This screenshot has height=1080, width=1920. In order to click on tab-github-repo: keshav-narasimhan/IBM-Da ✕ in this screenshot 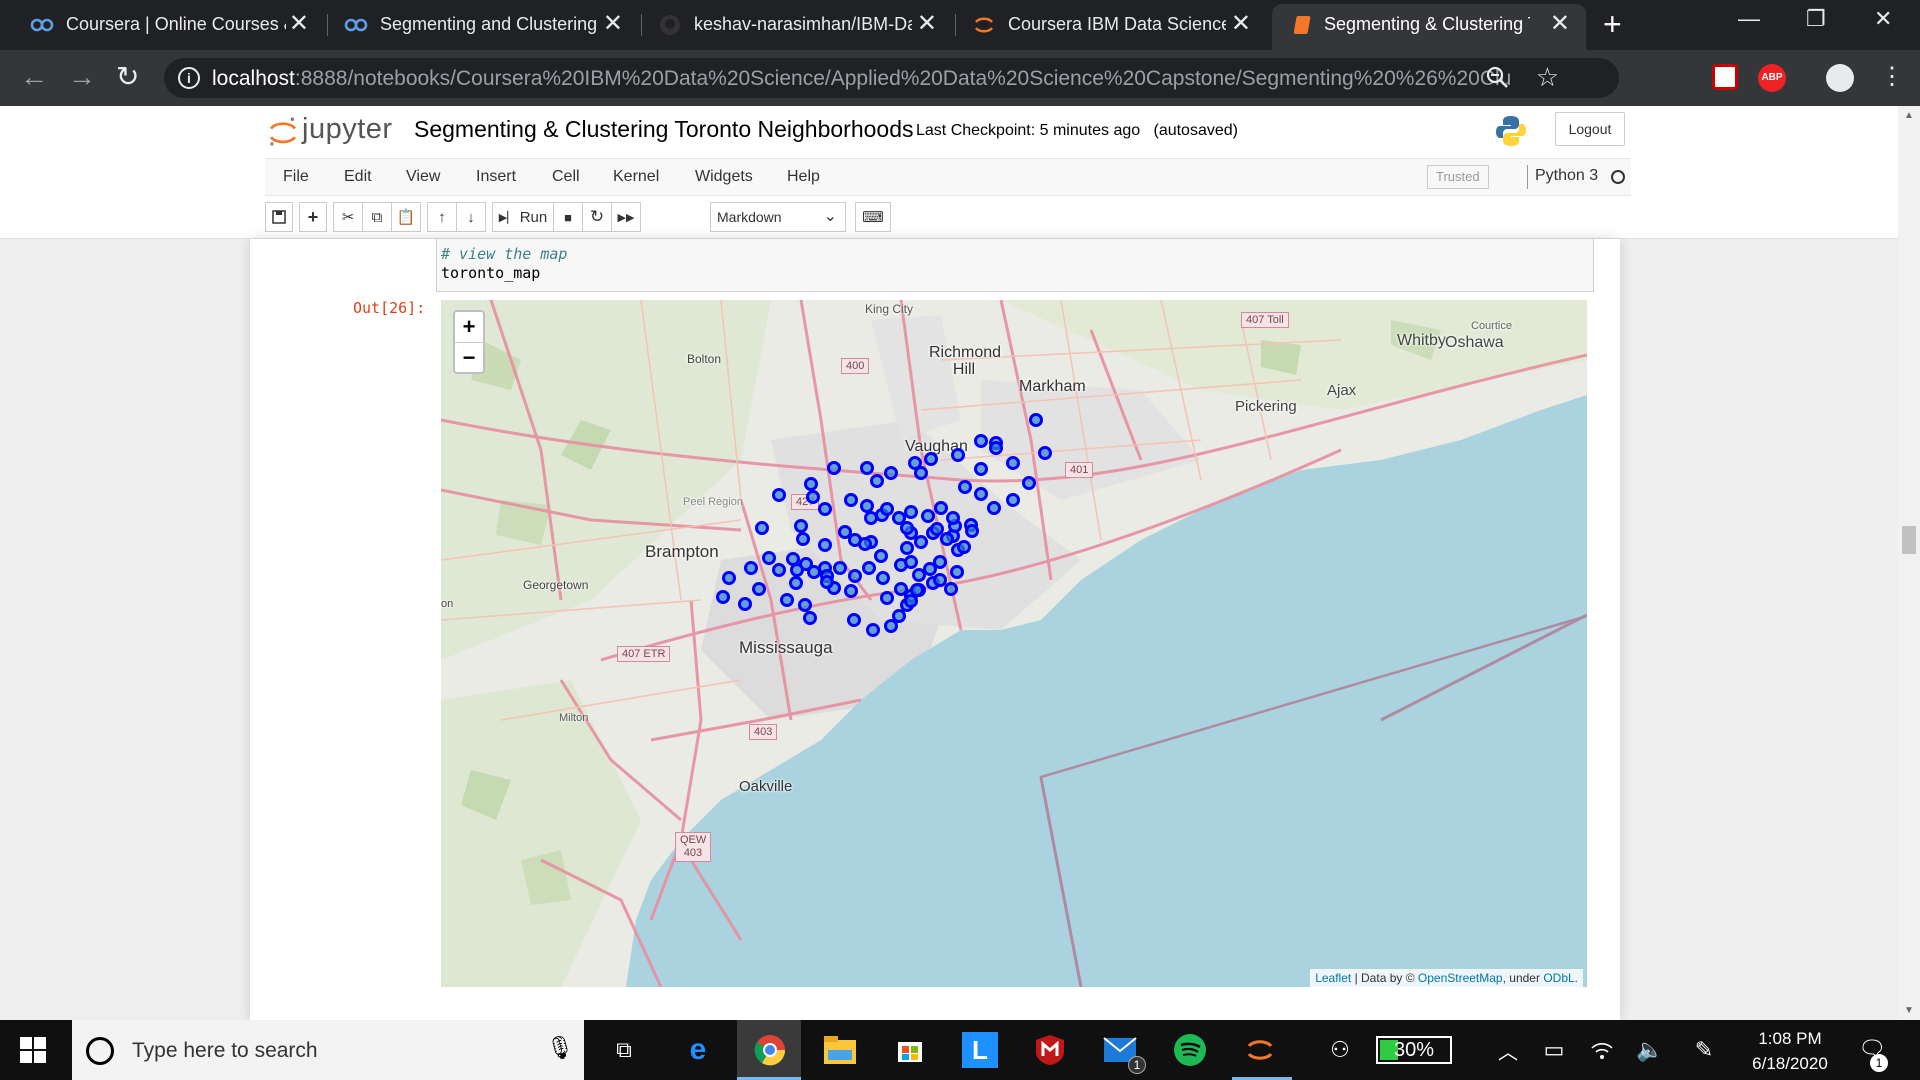, I will do `click(790, 25)`.